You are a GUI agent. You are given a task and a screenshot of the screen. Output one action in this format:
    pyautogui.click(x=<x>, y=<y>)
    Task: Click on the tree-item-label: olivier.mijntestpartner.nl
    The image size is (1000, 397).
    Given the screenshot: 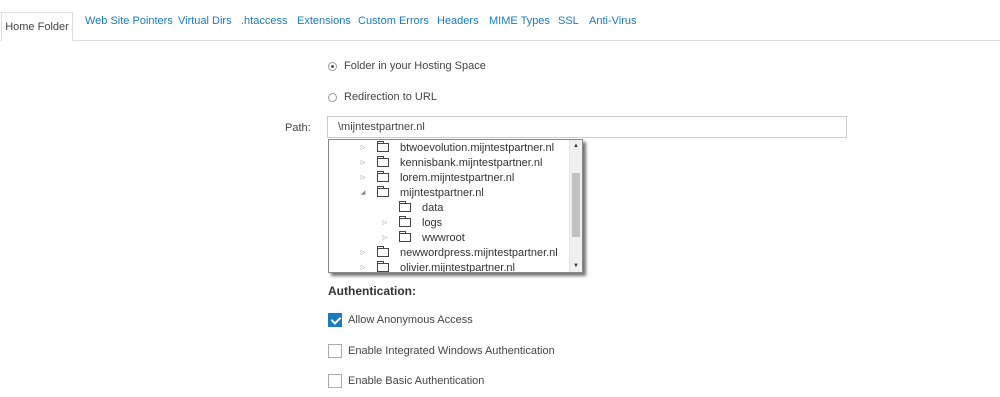 What is the action you would take?
    pyautogui.click(x=457, y=267)
    